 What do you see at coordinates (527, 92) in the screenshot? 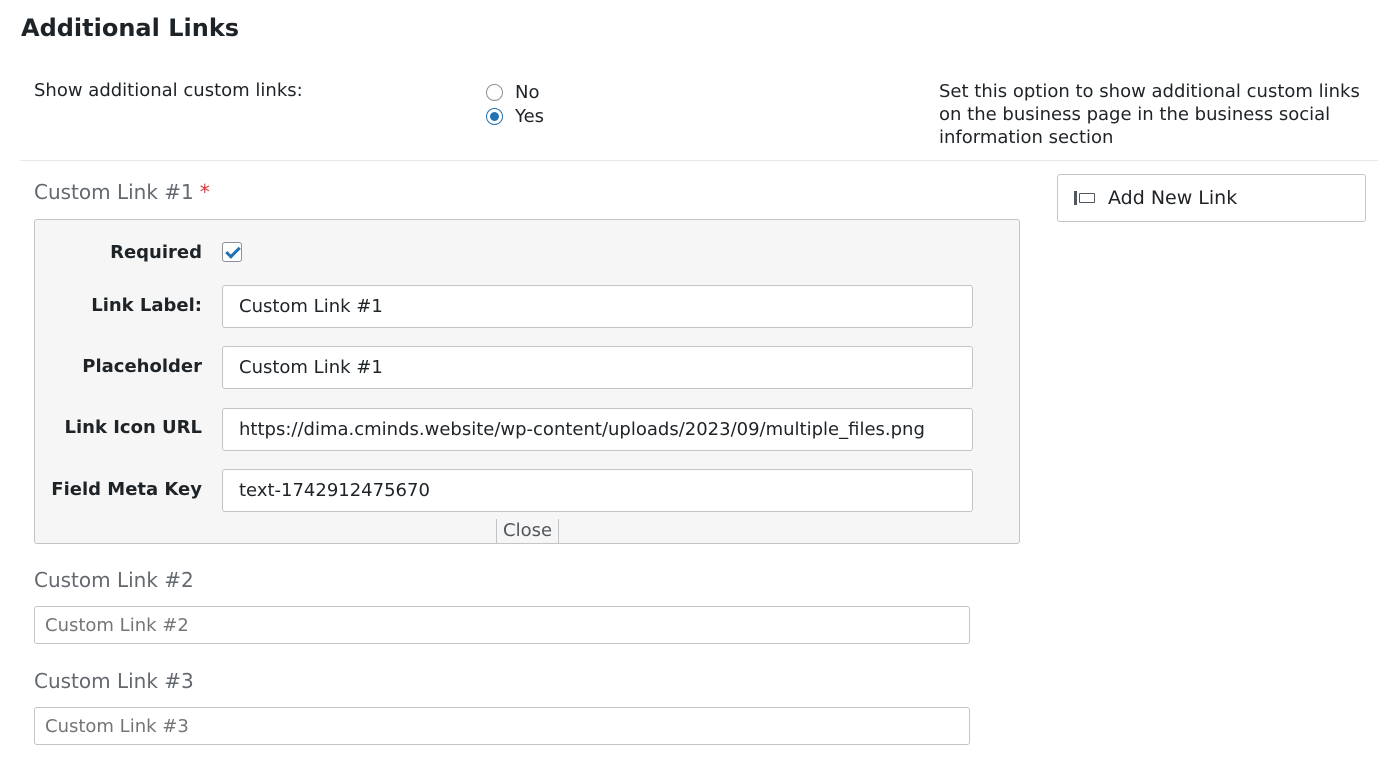
I see `radio-no-label: No` at bounding box center [527, 92].